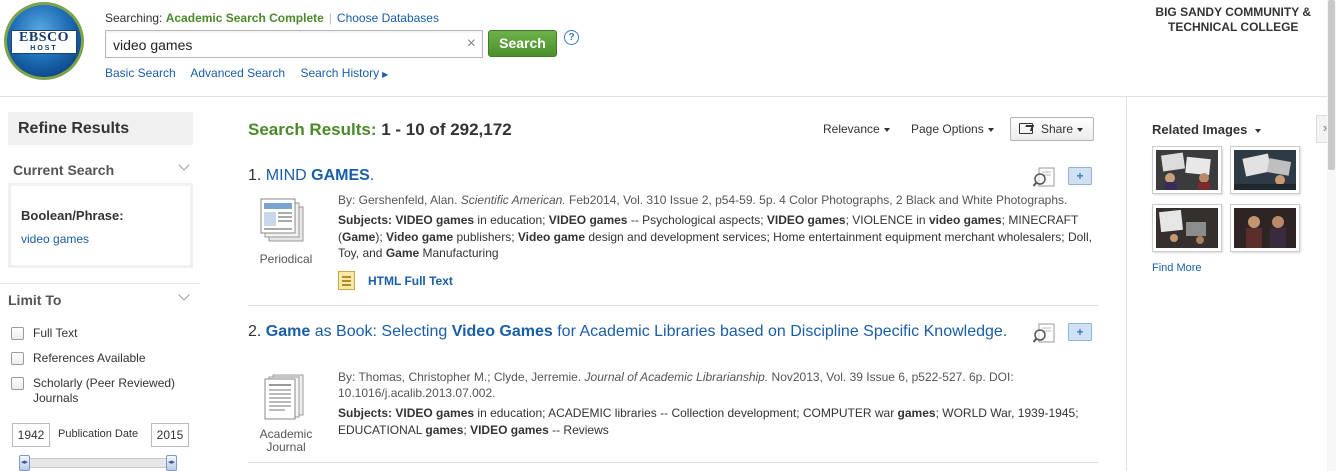 The image size is (1336, 471). What do you see at coordinates (44, 48) in the screenshot?
I see `logo-sub-text: HOST` at bounding box center [44, 48].